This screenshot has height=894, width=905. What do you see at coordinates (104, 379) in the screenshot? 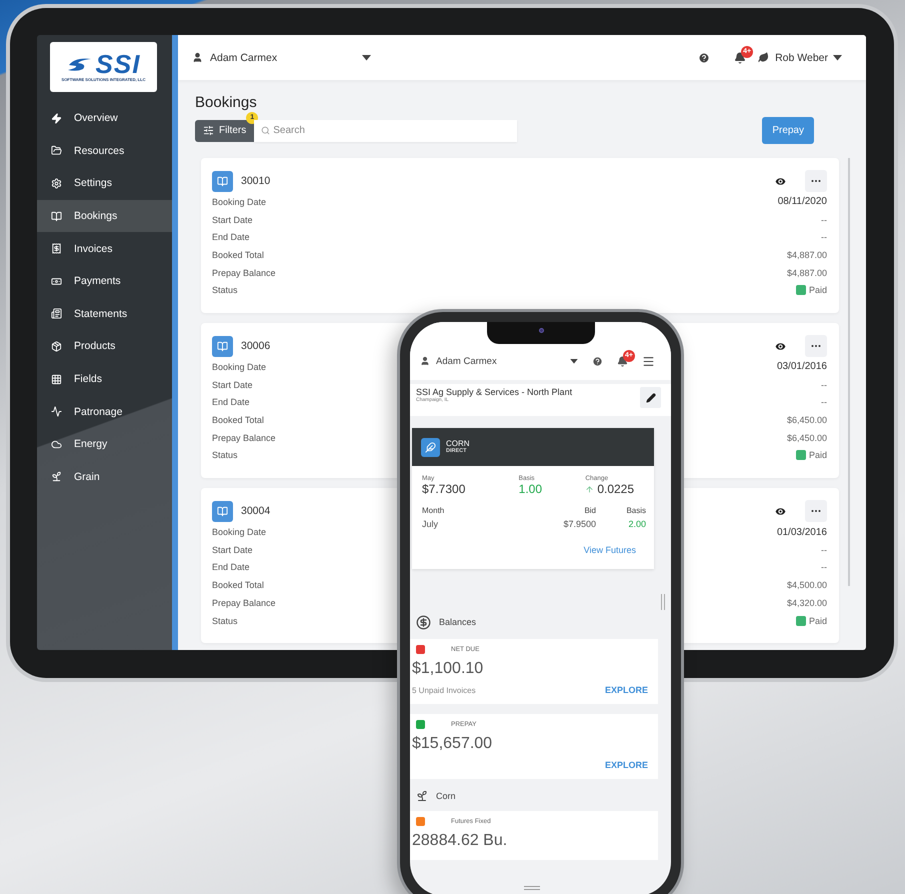
I see `sidebar-item: Fields` at bounding box center [104, 379].